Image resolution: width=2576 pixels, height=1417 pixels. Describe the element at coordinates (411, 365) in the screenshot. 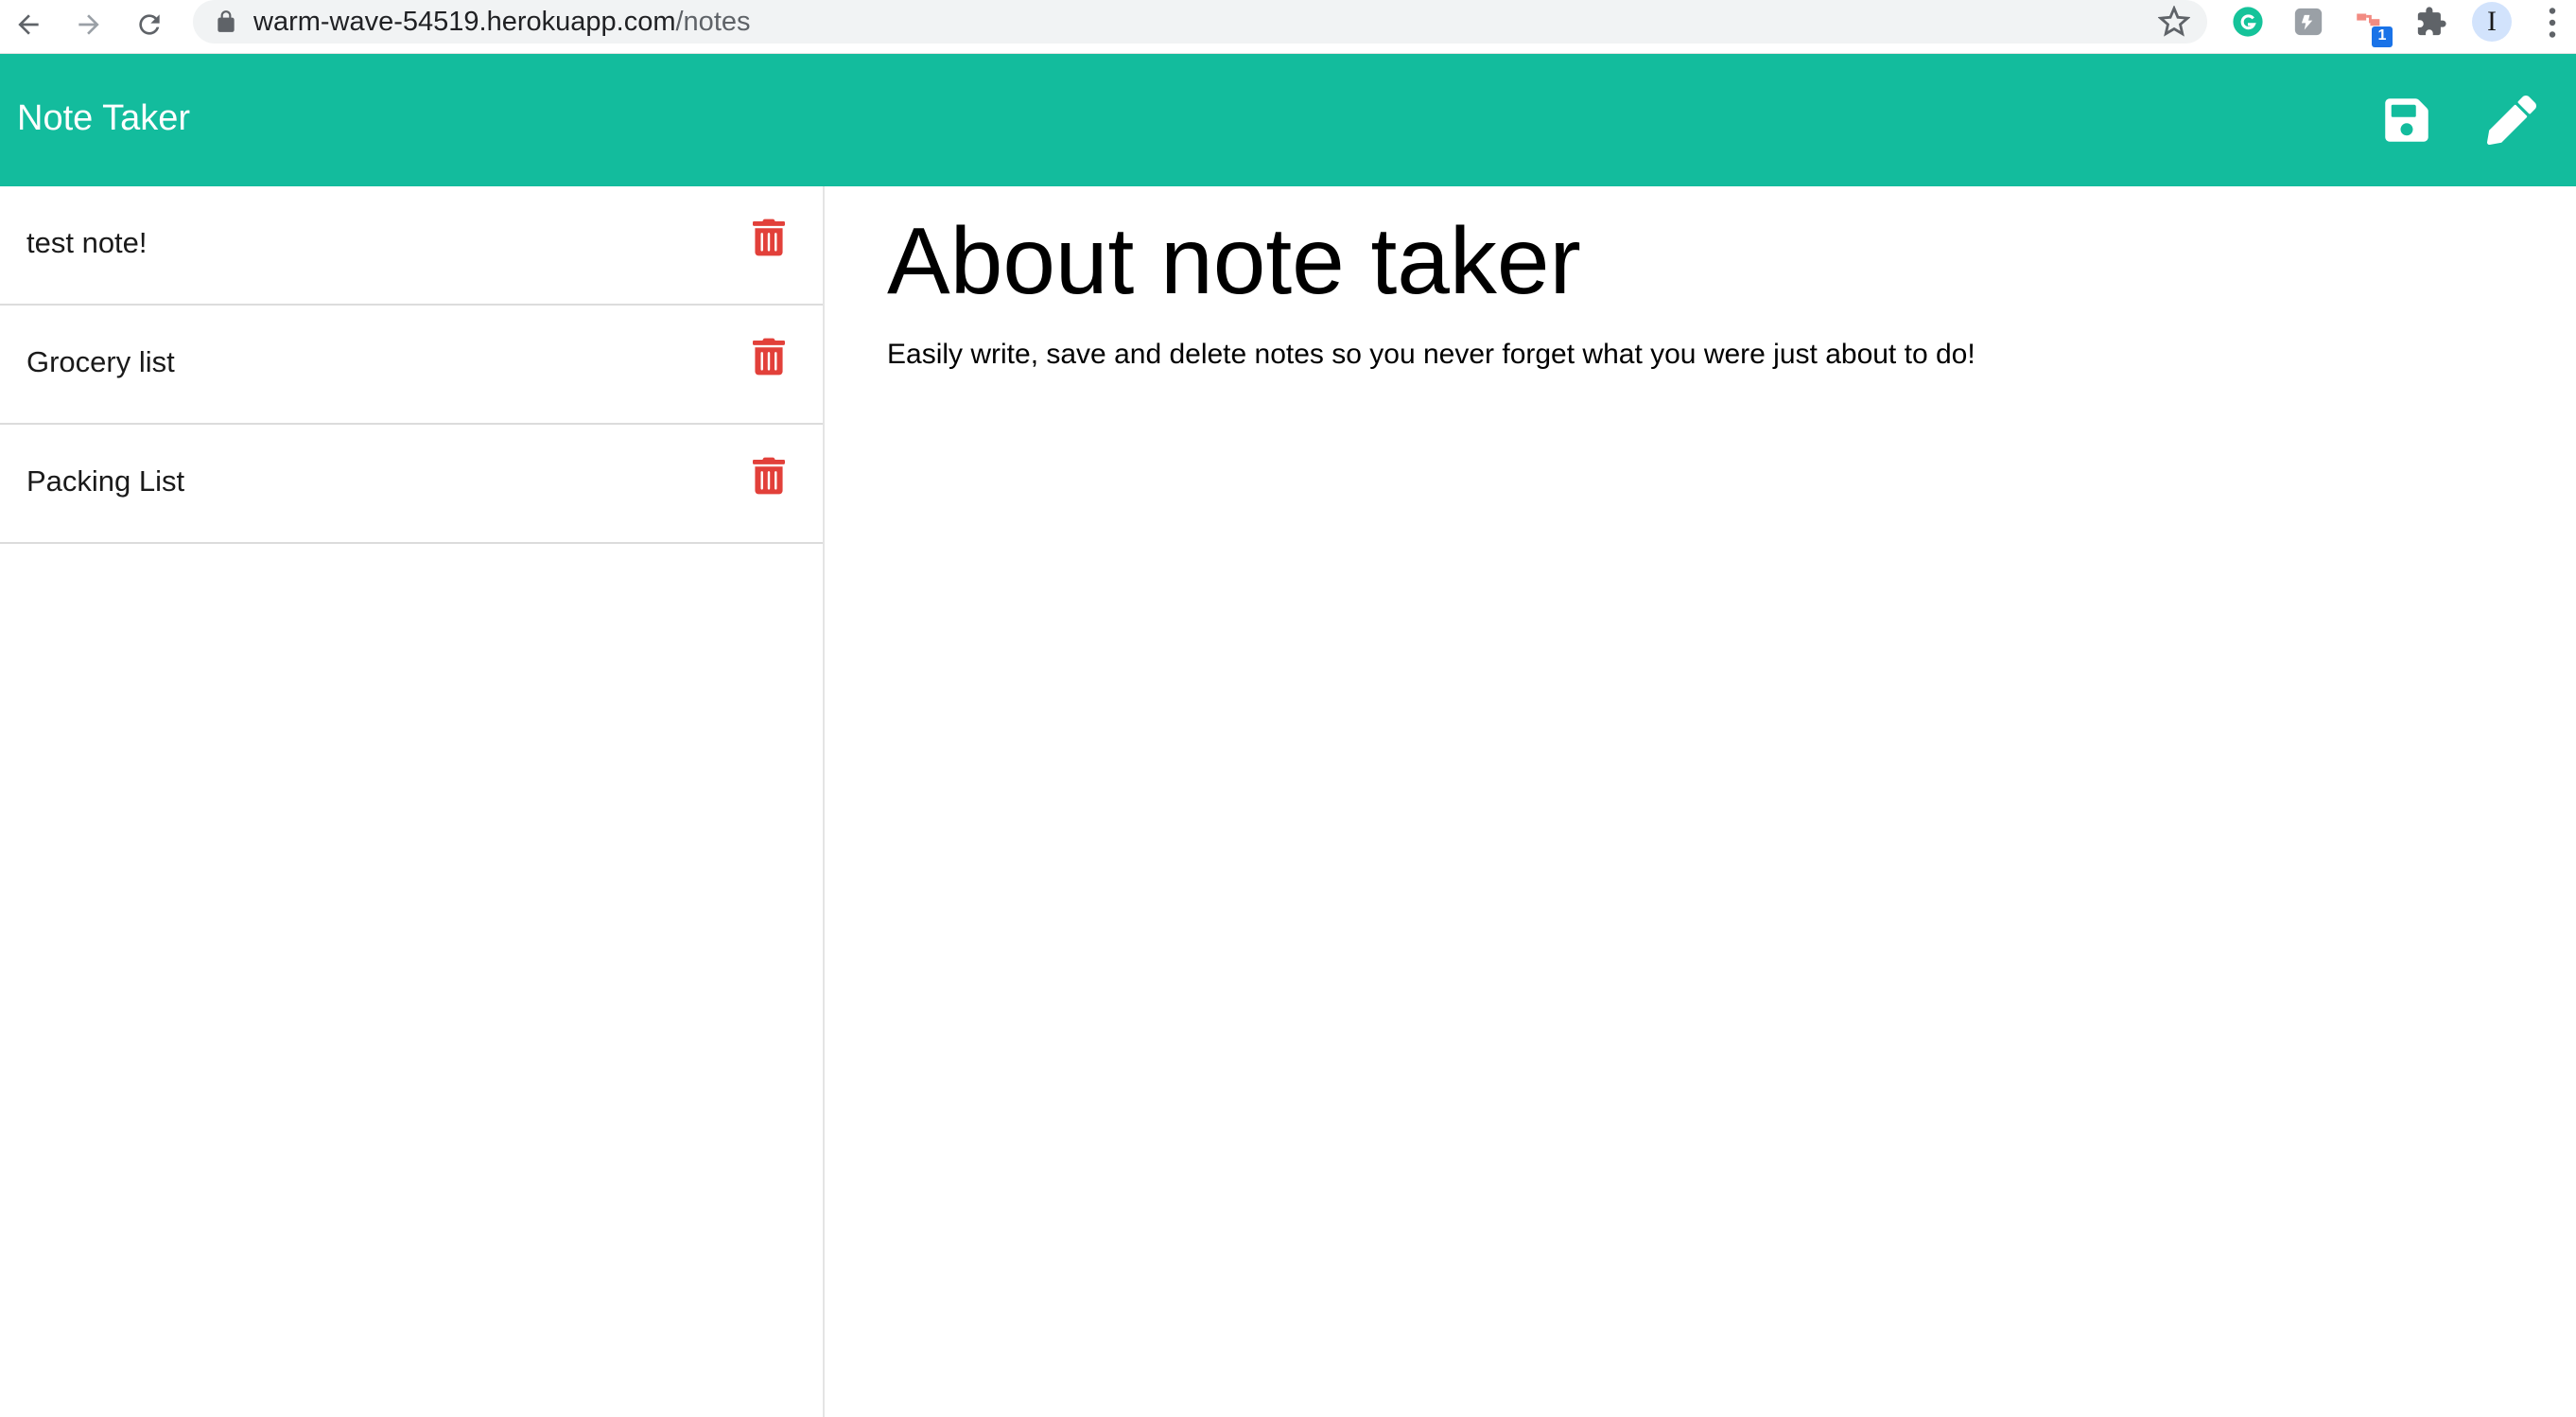

I see `note-list-item: Grocery list` at that location.